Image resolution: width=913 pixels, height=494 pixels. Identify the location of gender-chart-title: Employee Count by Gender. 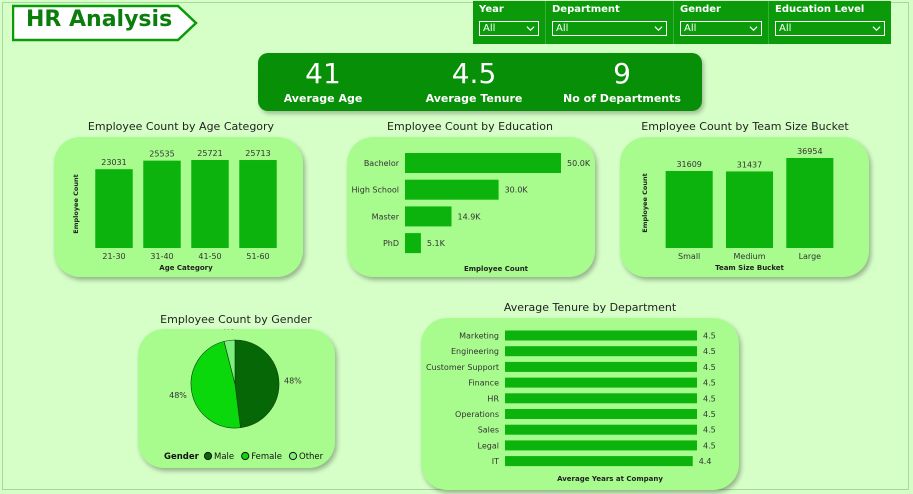
(236, 319).